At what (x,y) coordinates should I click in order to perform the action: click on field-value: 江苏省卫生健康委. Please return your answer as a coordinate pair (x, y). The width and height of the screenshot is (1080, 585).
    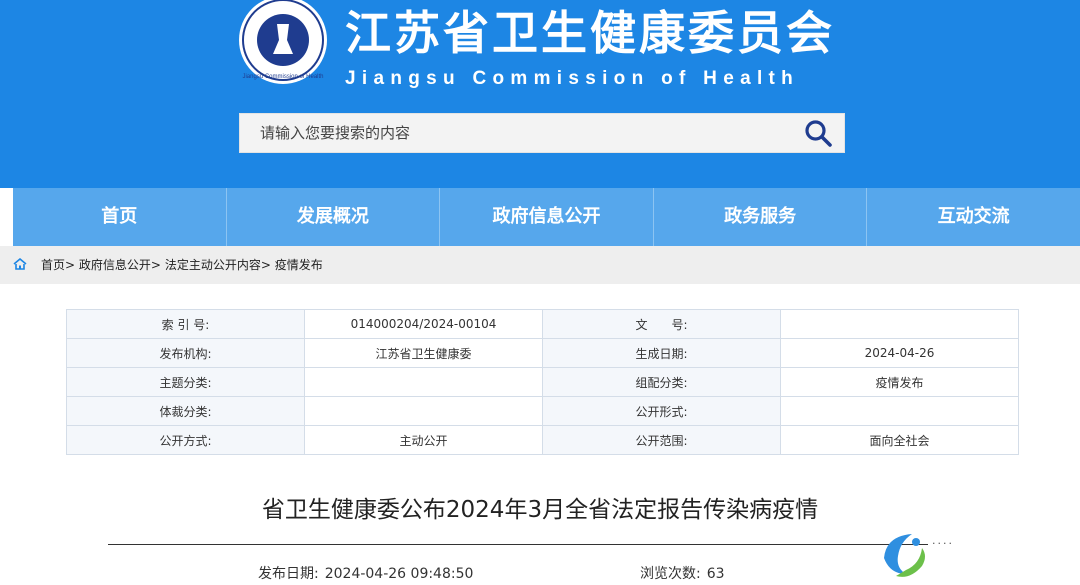
    Looking at the image, I should click on (423, 353).